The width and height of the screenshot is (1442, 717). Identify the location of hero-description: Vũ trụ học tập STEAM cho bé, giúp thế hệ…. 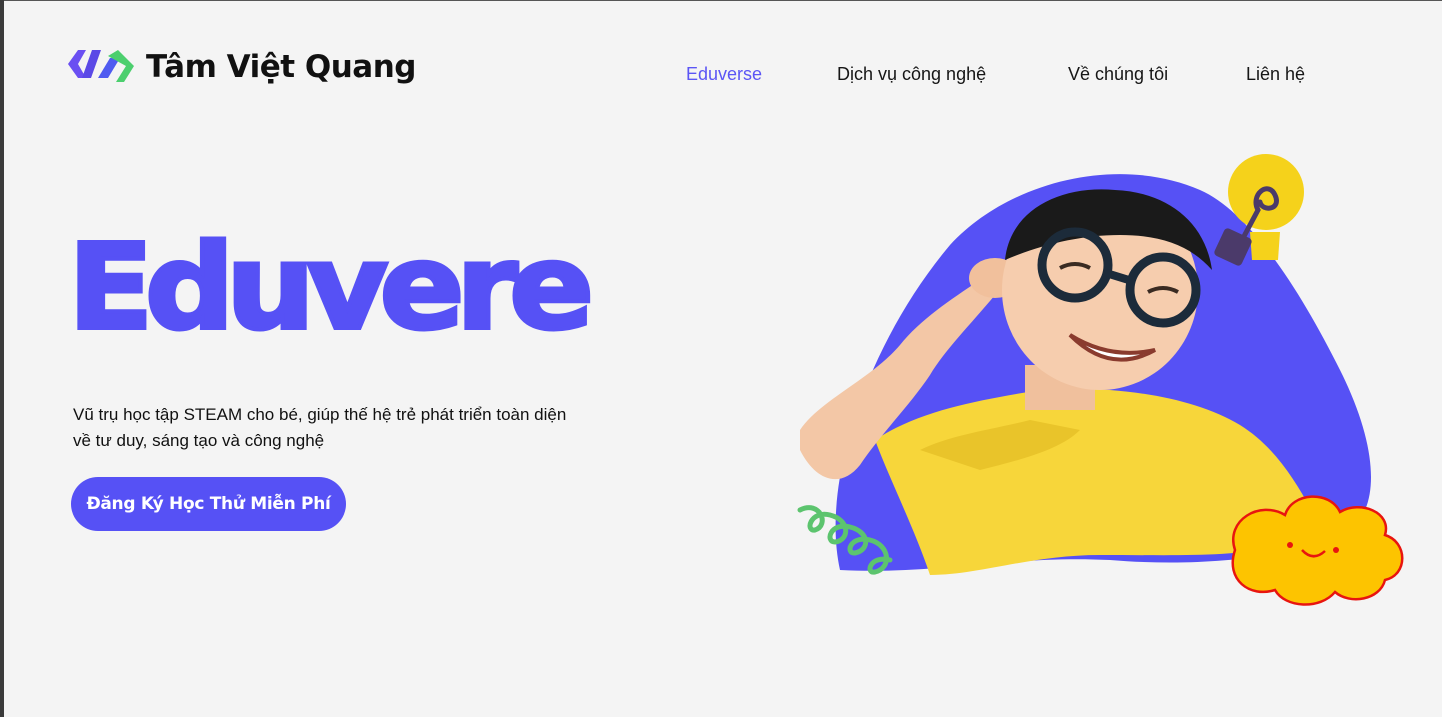
(333, 428).